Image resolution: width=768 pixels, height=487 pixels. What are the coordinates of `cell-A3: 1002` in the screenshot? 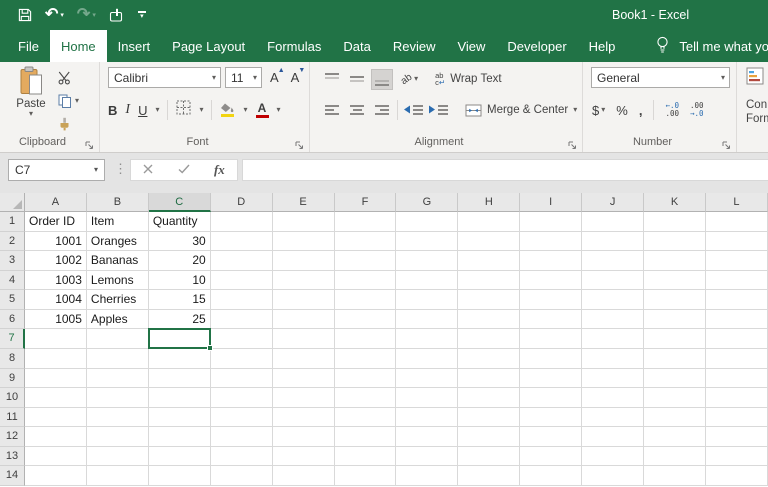 It's located at (56, 261).